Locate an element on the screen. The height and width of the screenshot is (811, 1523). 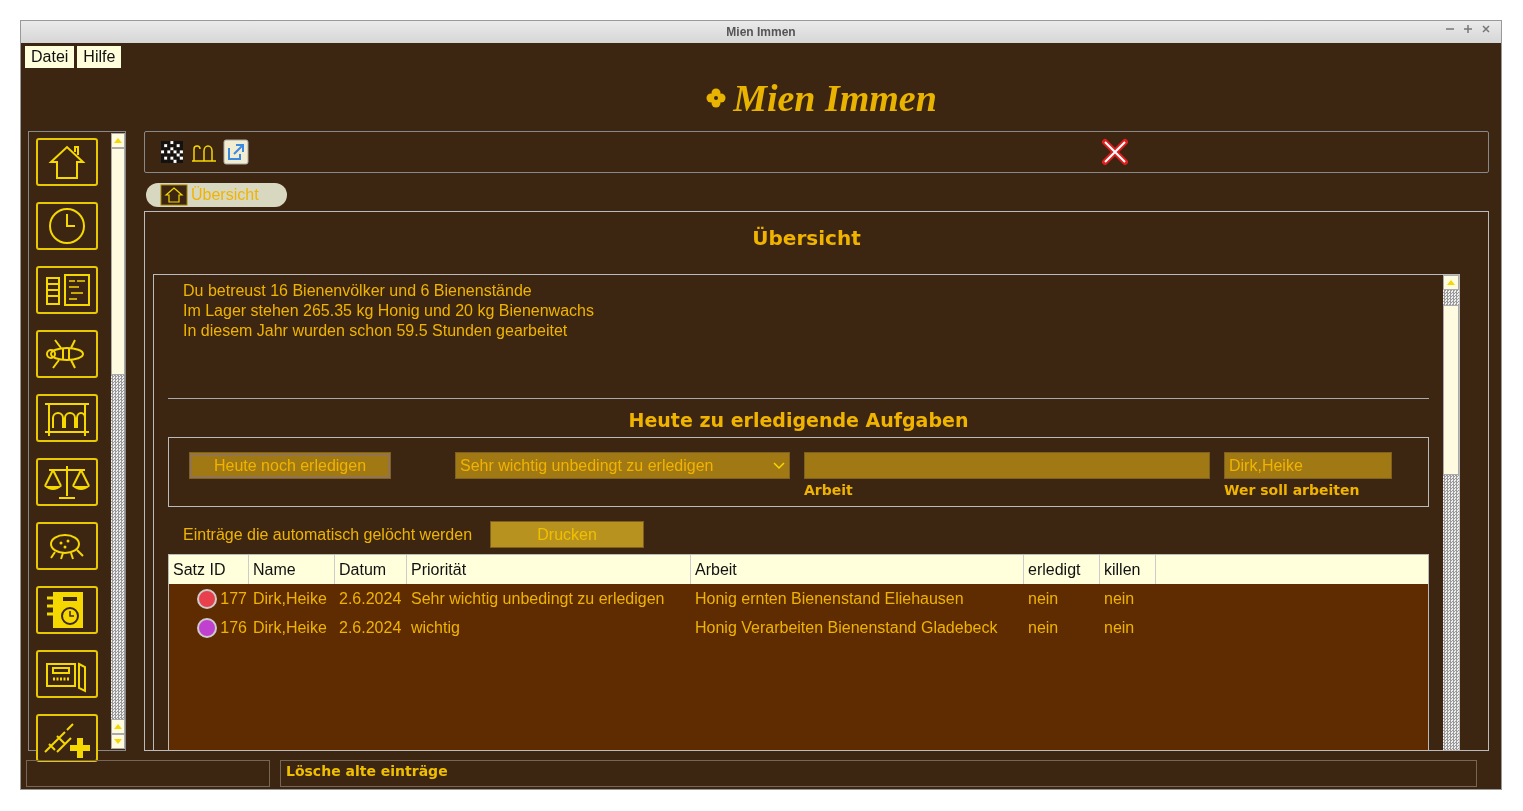
home-icon is located at coordinates (174, 195).